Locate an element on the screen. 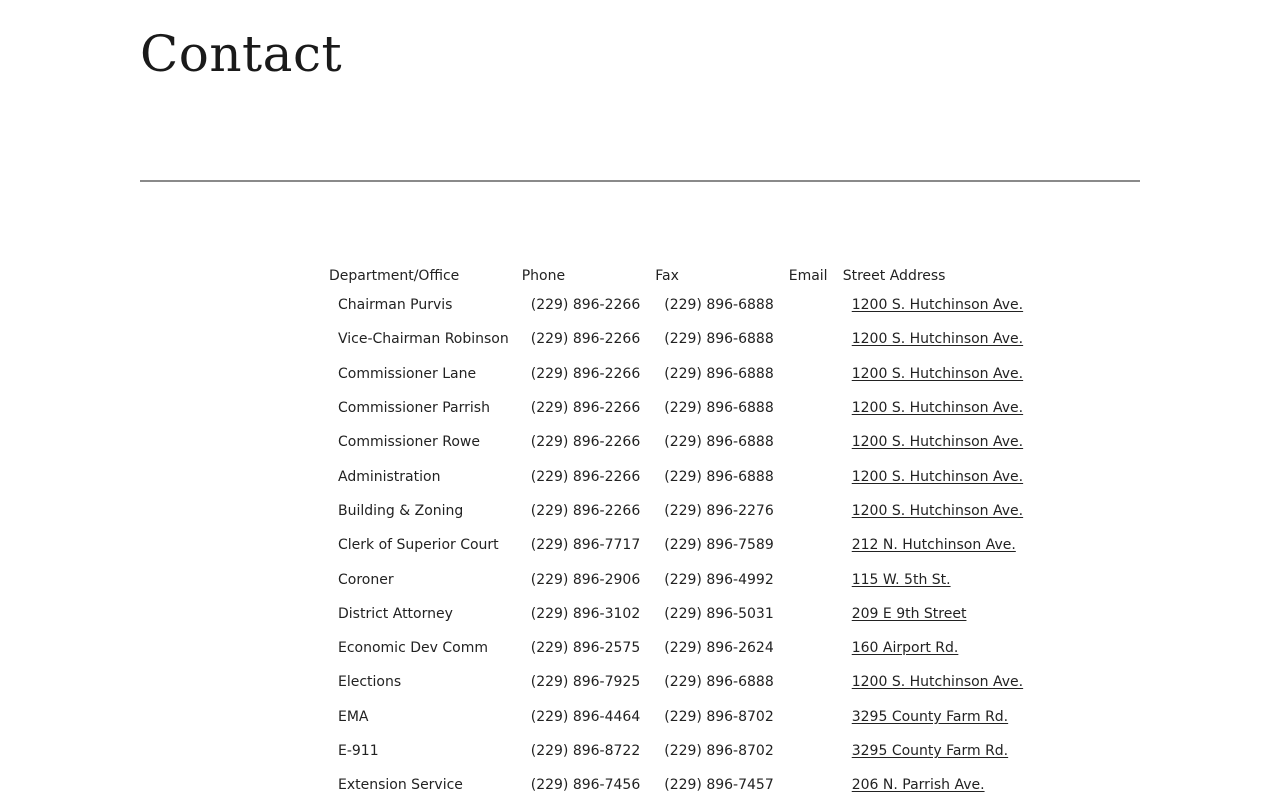 The height and width of the screenshot is (800, 1280). address-cell: 115 W. 5th St. is located at coordinates (937, 579).